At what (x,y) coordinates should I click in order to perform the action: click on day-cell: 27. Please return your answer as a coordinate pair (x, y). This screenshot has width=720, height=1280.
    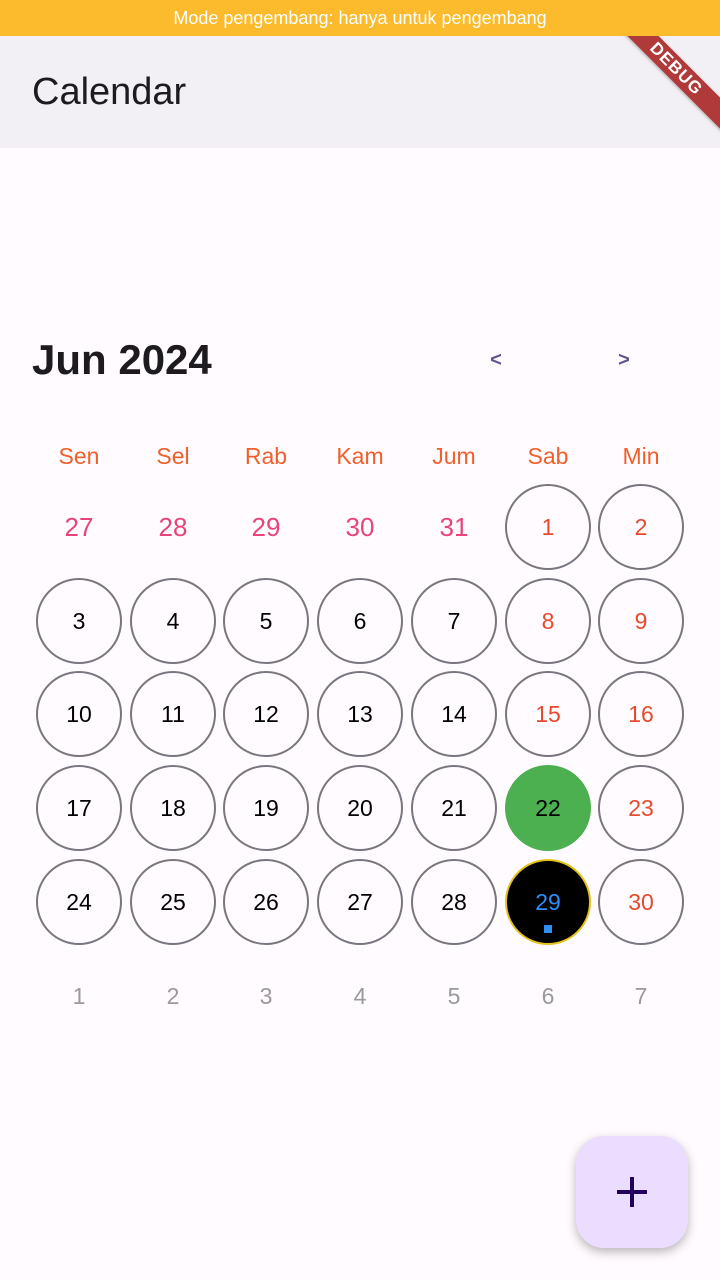
    Looking at the image, I should click on (360, 902).